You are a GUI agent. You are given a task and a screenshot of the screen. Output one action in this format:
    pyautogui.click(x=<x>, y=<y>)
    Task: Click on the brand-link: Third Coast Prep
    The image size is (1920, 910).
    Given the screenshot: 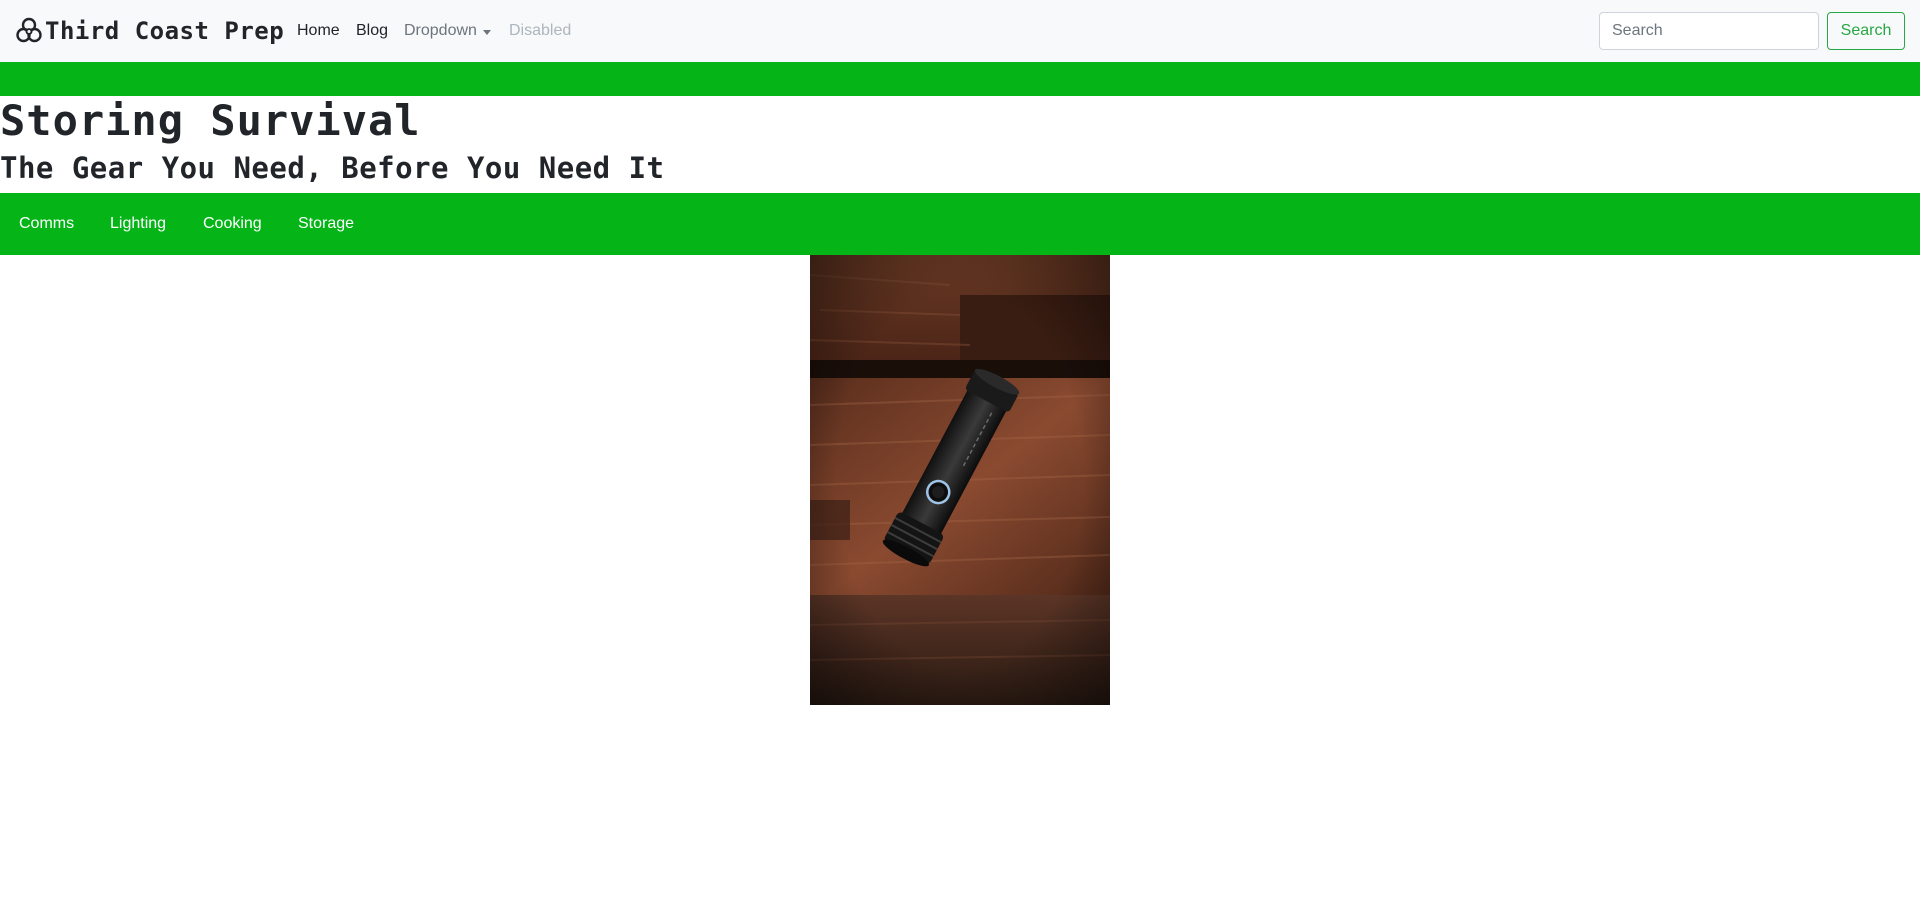 What is the action you would take?
    pyautogui.click(x=149, y=31)
    